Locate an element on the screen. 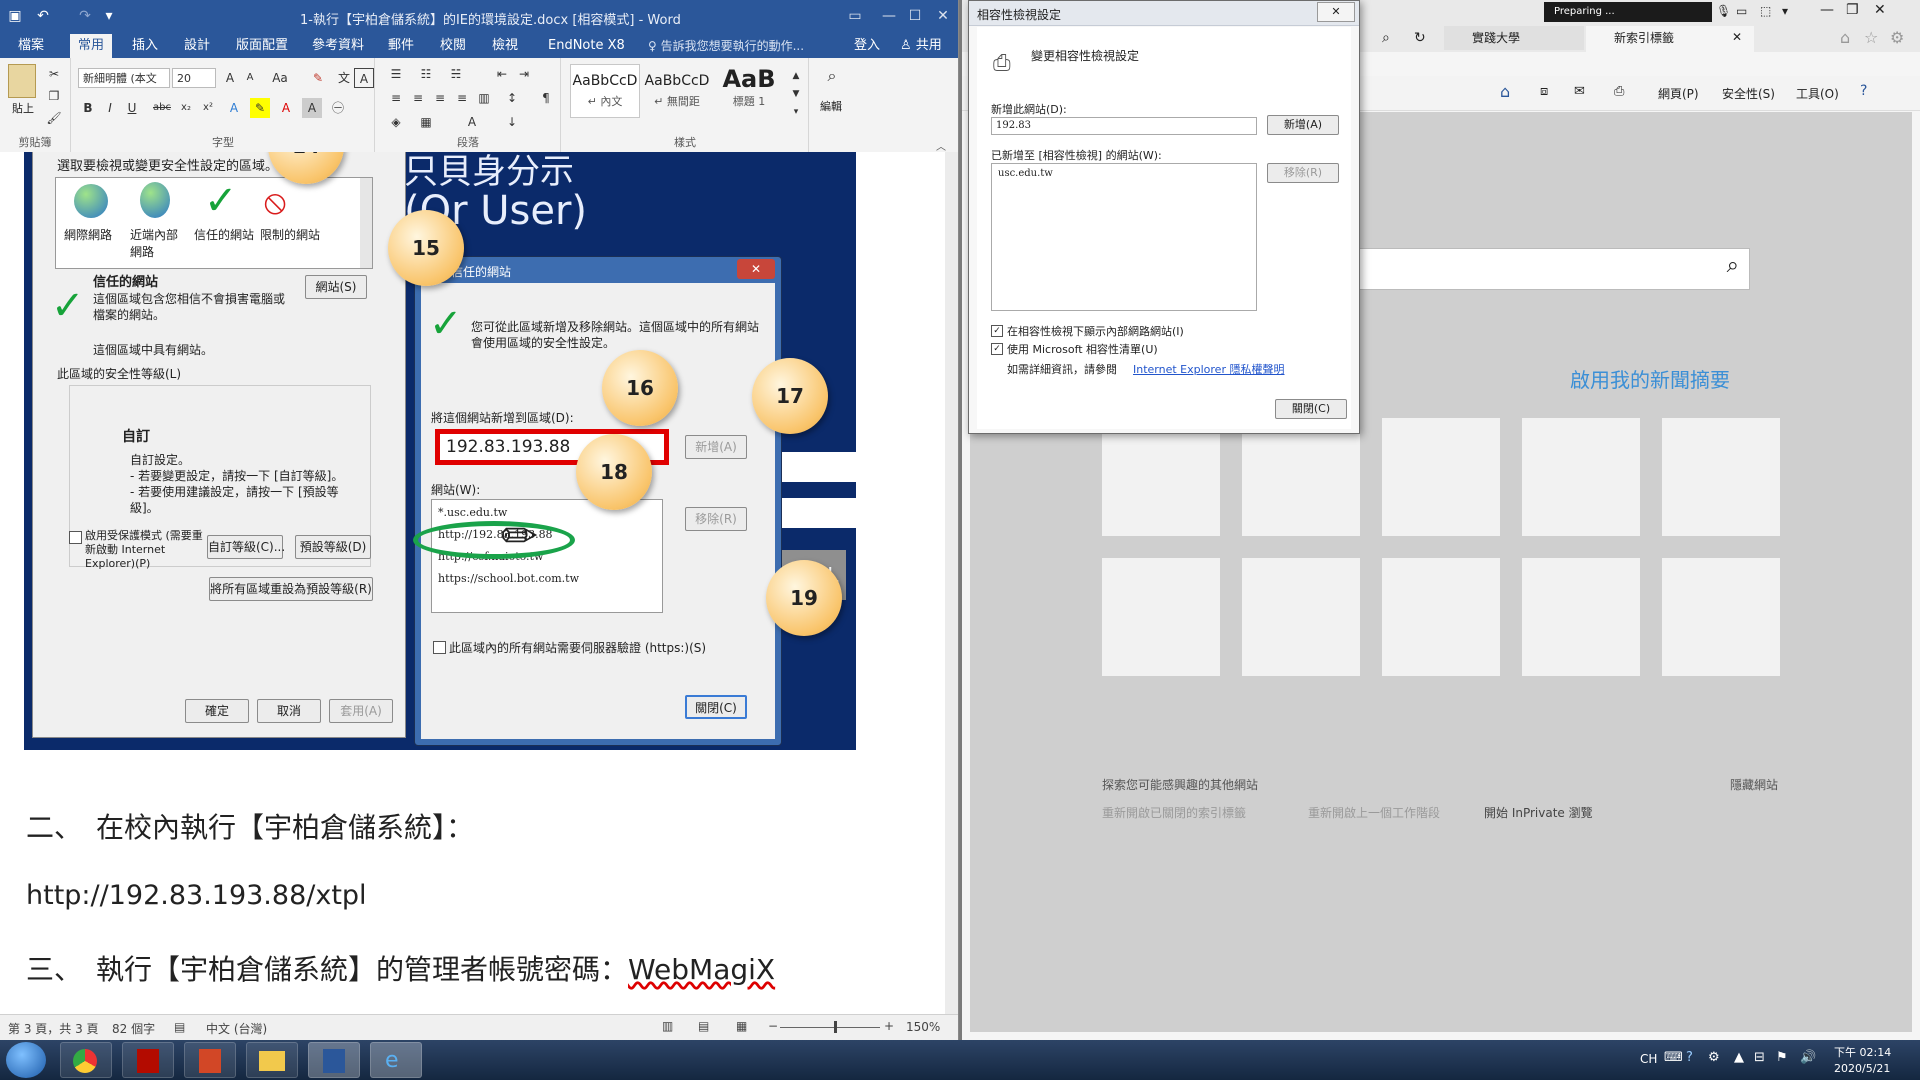 This screenshot has height=1080, width=1920. bullets-icon: ☰ is located at coordinates (396, 74).